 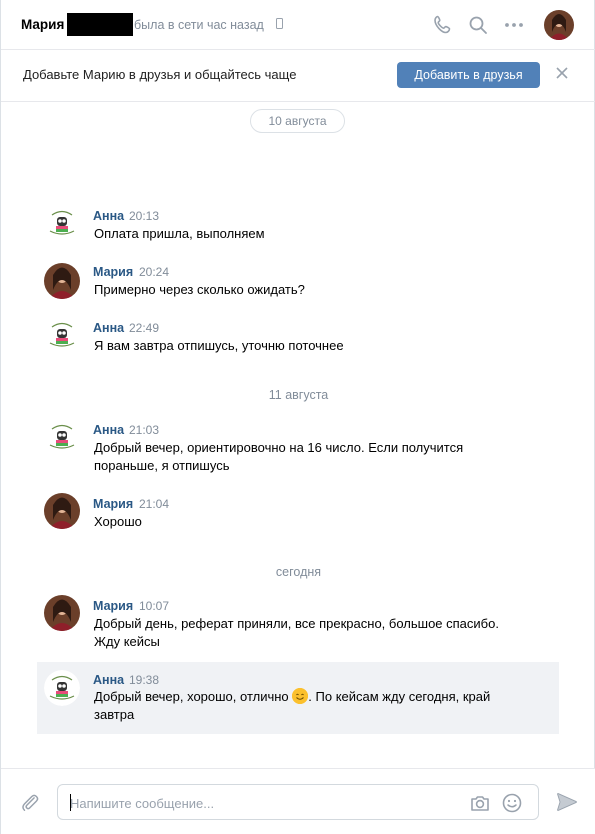 I want to click on message-item: Анна 20:13 Оплата пришла, выполняем, so click(x=298, y=226).